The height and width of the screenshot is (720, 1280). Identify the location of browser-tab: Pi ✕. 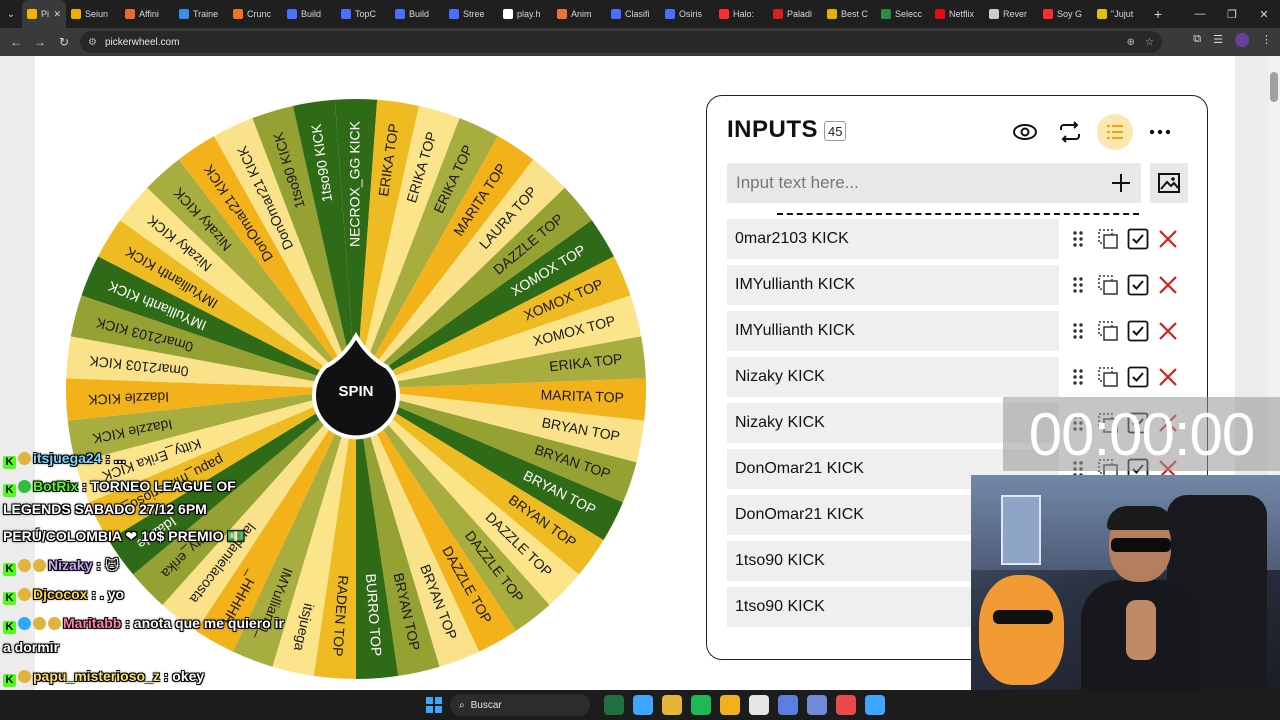
(44, 14).